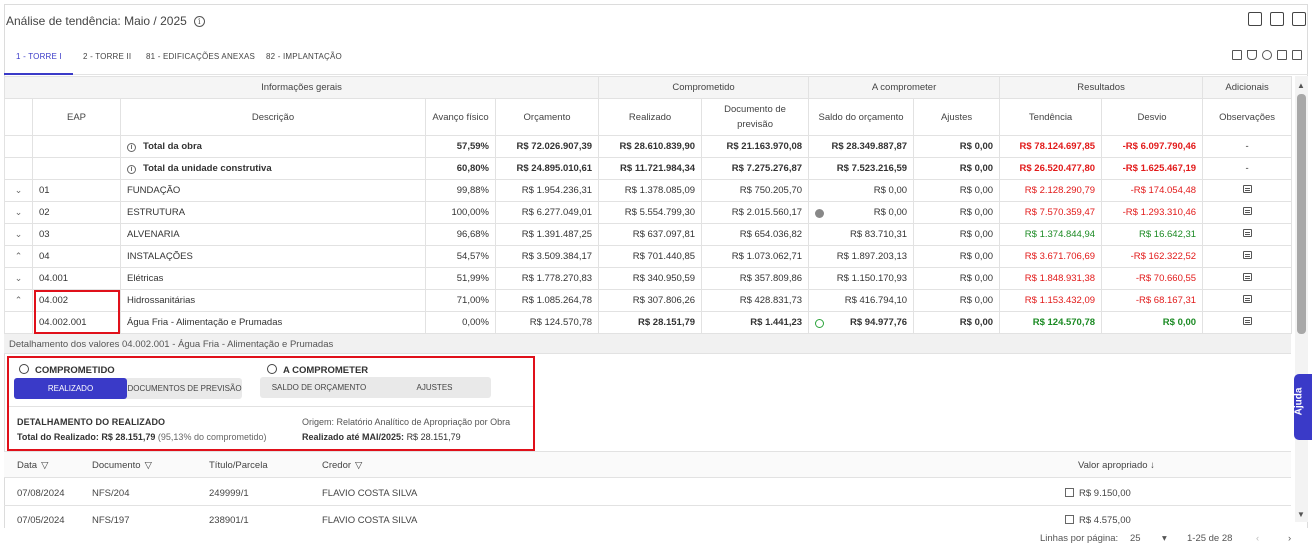  I want to click on prev-page-icon: ‹, so click(1257, 538).